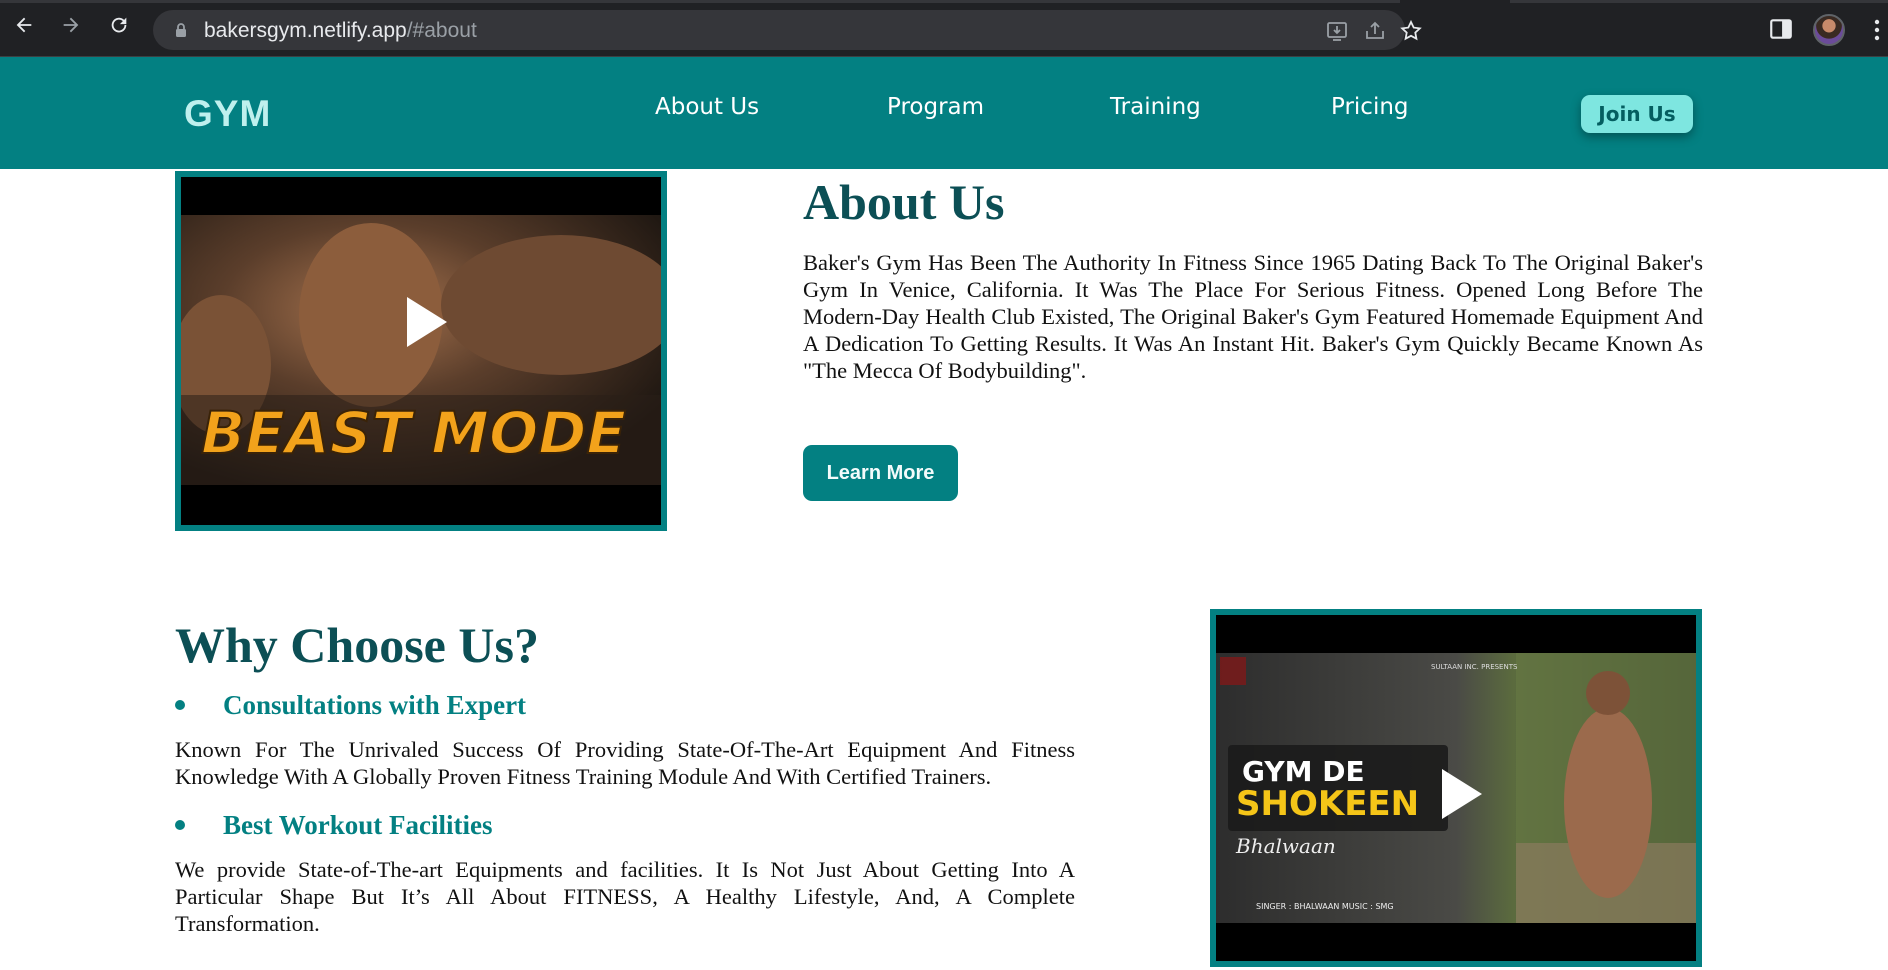  Describe the element at coordinates (227, 114) in the screenshot. I see `logo: GYM` at that location.